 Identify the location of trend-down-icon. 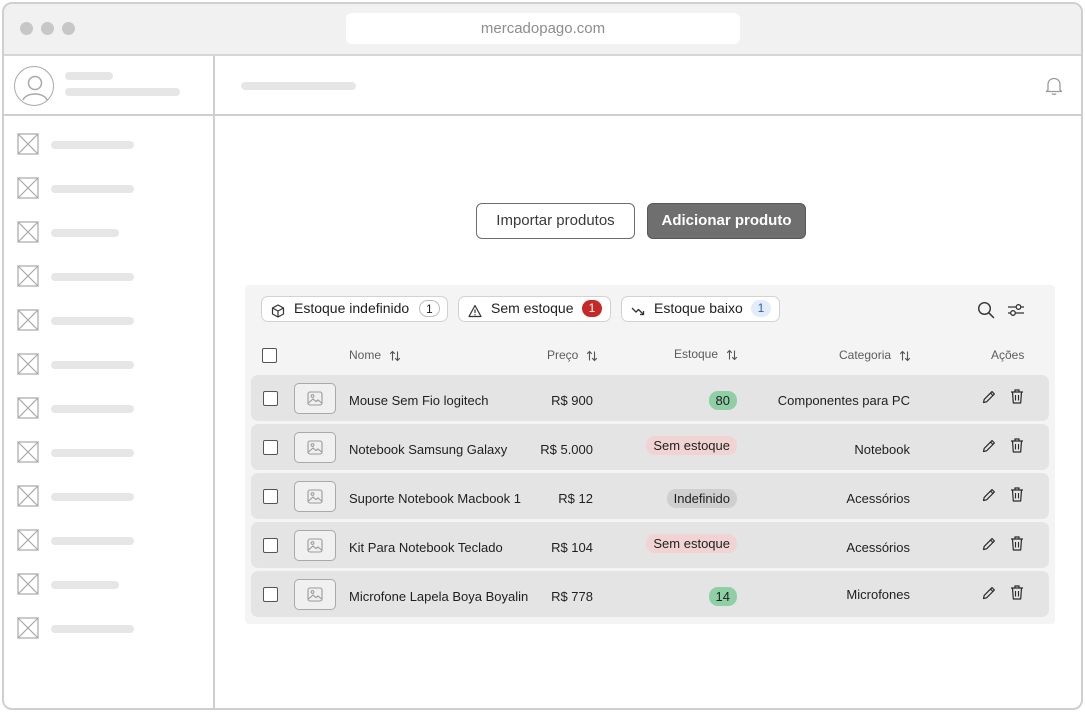
(638, 309).